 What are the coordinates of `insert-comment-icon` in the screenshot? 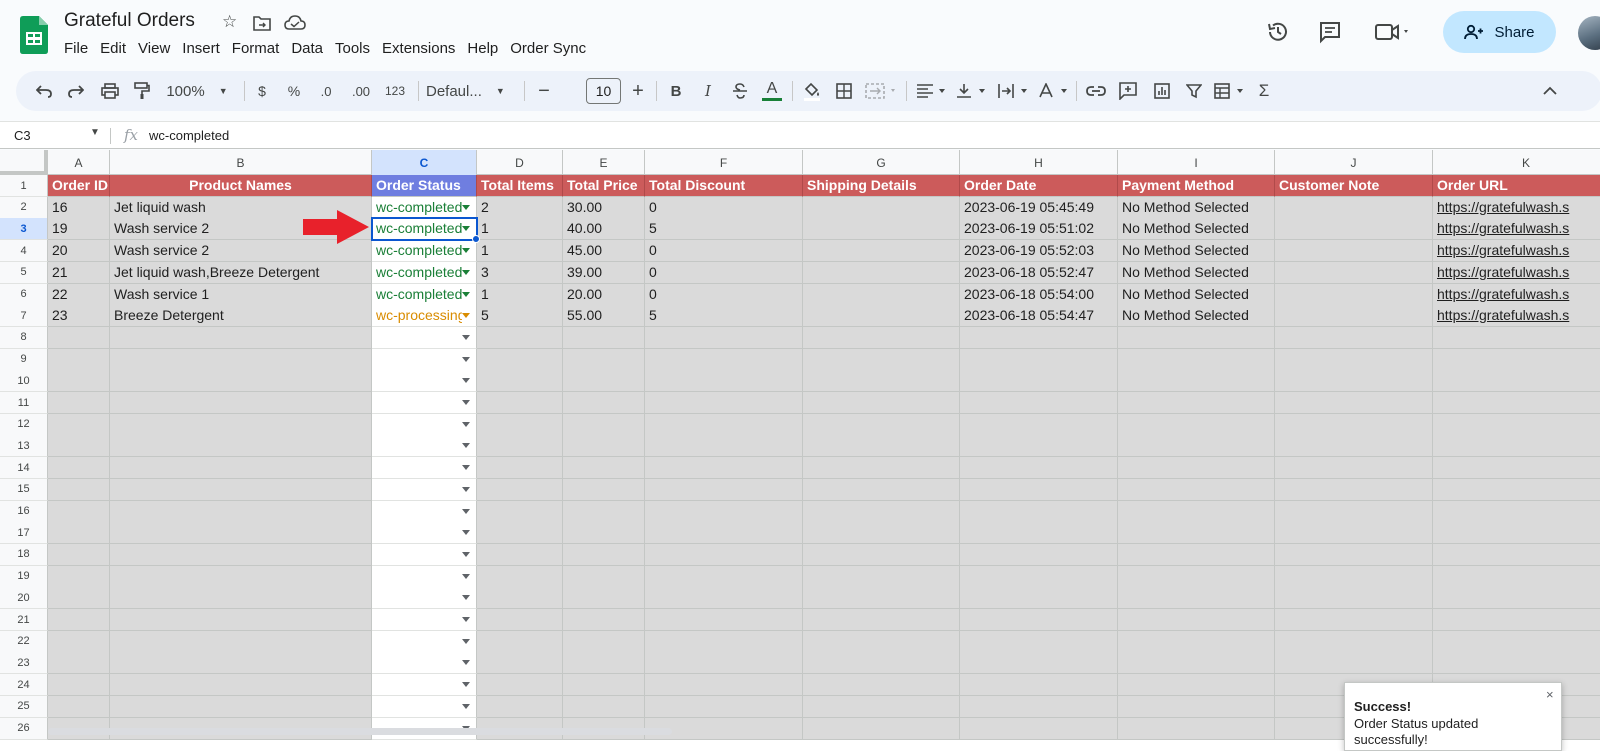 It's located at (1128, 91).